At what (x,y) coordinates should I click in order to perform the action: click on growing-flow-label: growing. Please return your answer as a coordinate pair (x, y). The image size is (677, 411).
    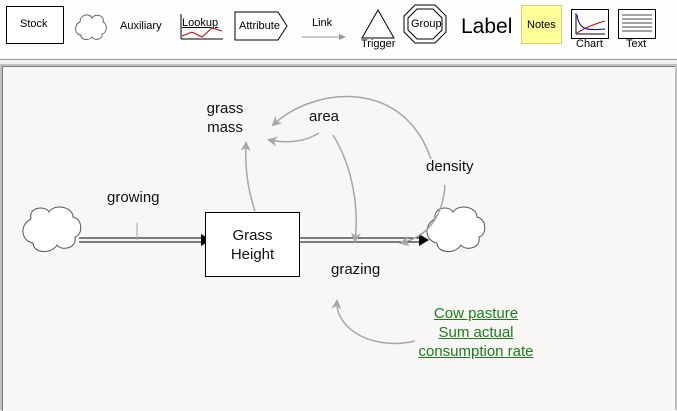
    Looking at the image, I should click on (133, 197).